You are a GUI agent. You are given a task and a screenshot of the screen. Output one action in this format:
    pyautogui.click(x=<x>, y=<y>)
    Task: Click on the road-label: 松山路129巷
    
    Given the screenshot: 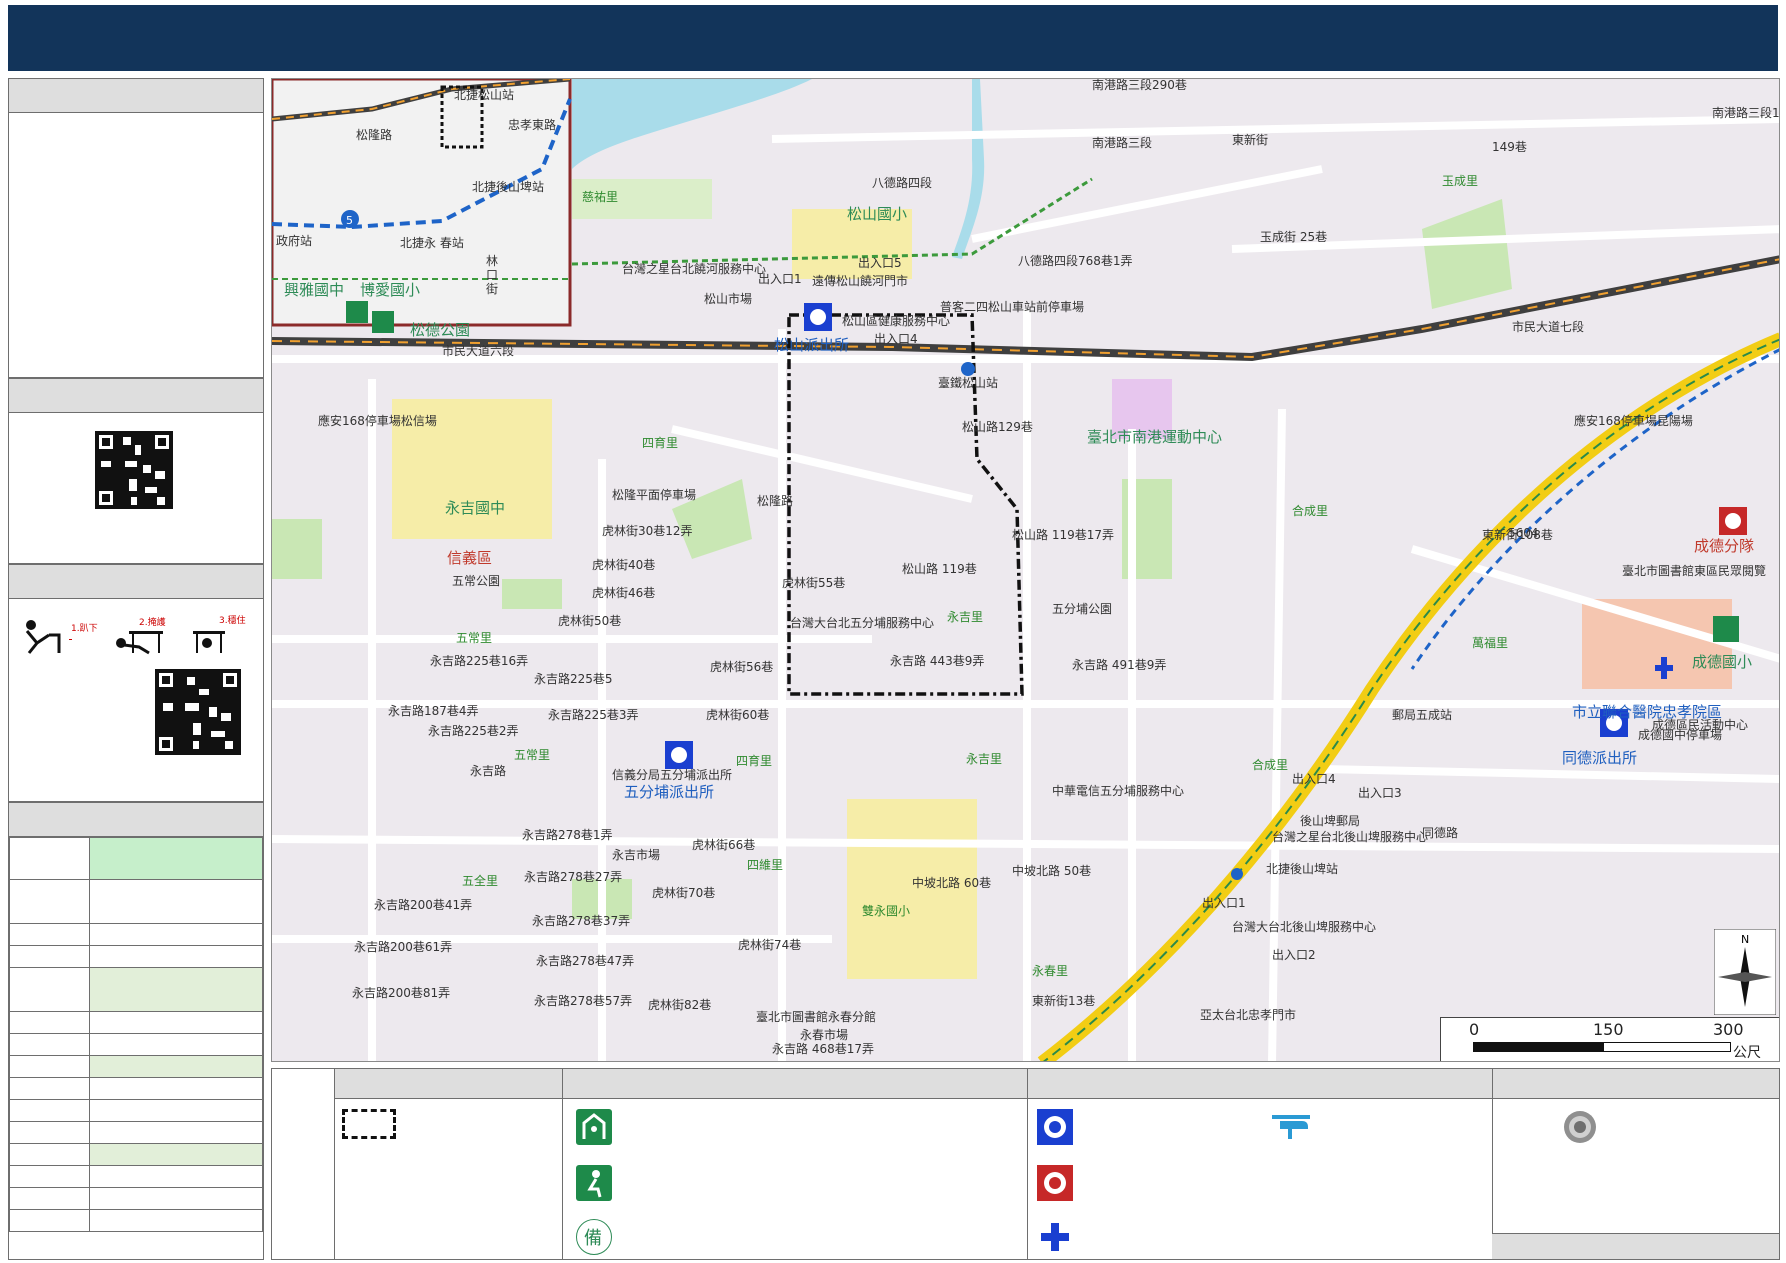 What is the action you would take?
    pyautogui.click(x=997, y=426)
    